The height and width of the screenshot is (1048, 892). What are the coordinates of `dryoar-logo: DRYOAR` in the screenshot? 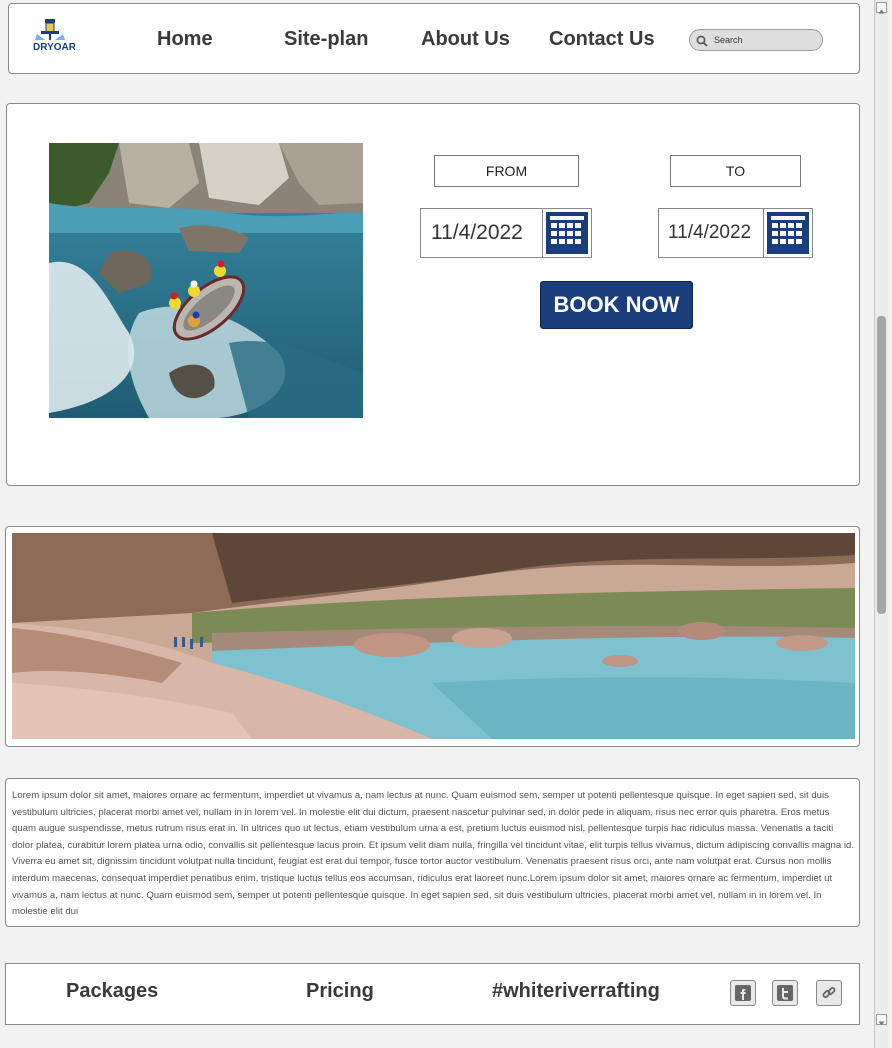 It's located at (54, 38).